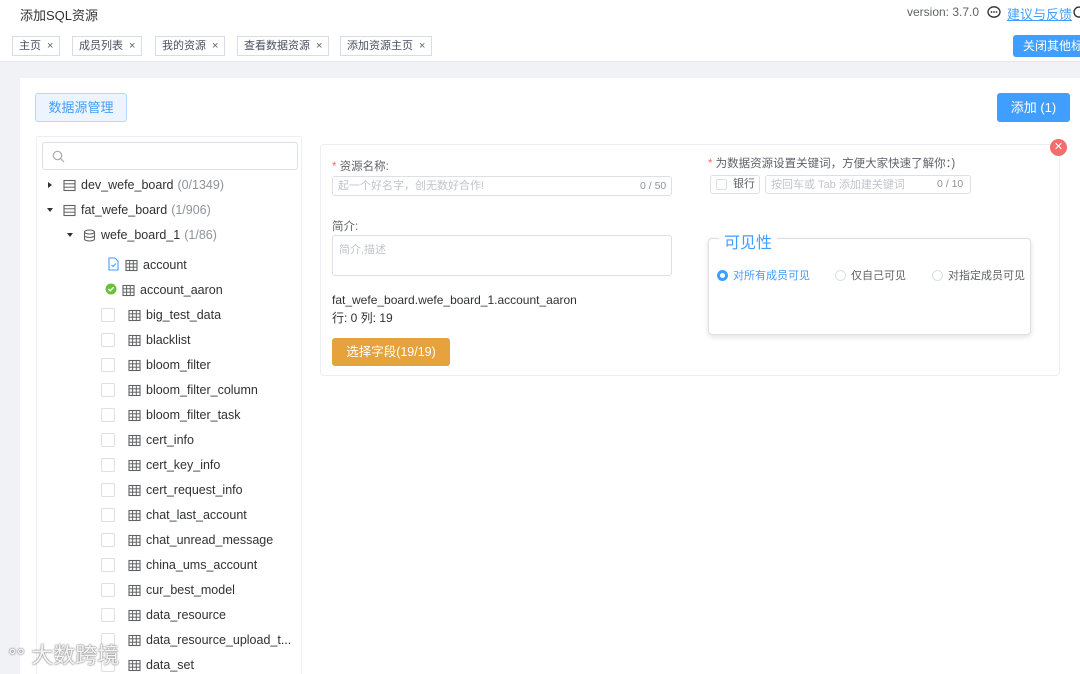  Describe the element at coordinates (89, 235) in the screenshot. I see `database-icon` at that location.